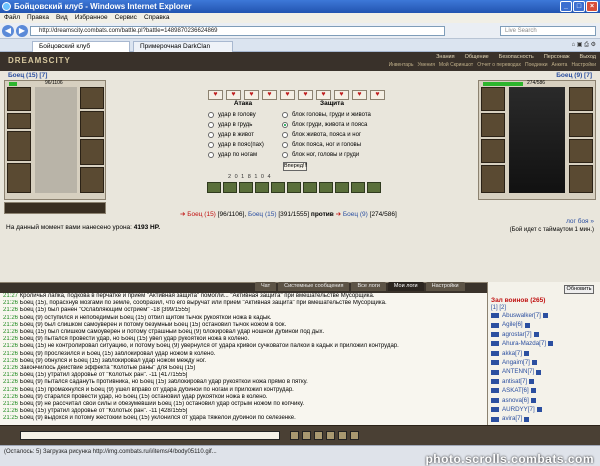 This screenshot has width=600, height=466. I want to click on nav-exit: Выход, so click(588, 57).